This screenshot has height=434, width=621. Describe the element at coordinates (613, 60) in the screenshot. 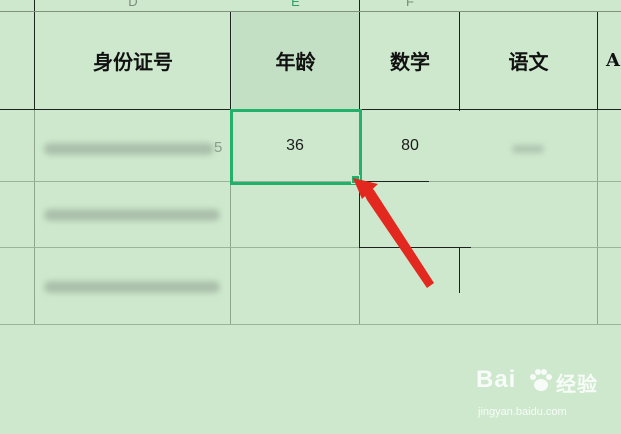

I see `header-cell-cut-off: A` at that location.